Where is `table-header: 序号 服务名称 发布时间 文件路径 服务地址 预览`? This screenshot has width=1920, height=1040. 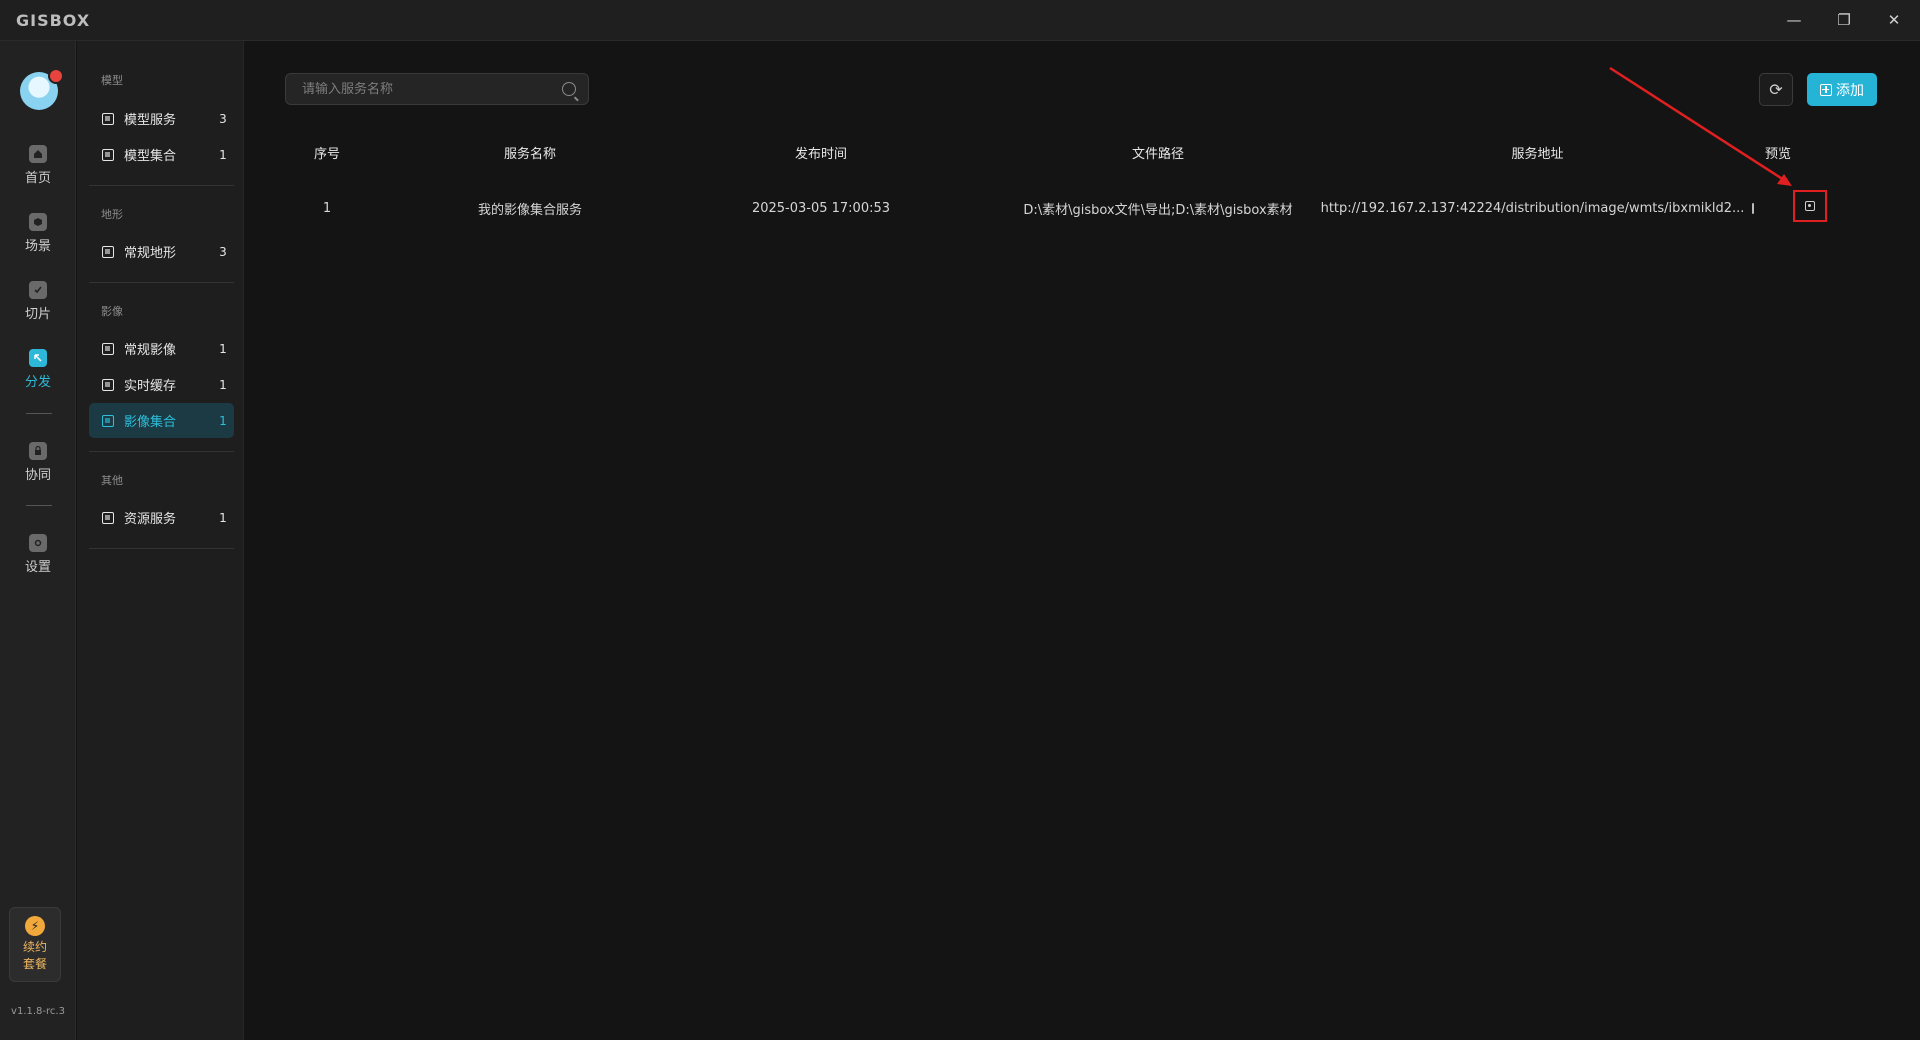
table-header: 序号 服务名称 发布时间 文件路径 服务地址 预览 is located at coordinates (1085, 152).